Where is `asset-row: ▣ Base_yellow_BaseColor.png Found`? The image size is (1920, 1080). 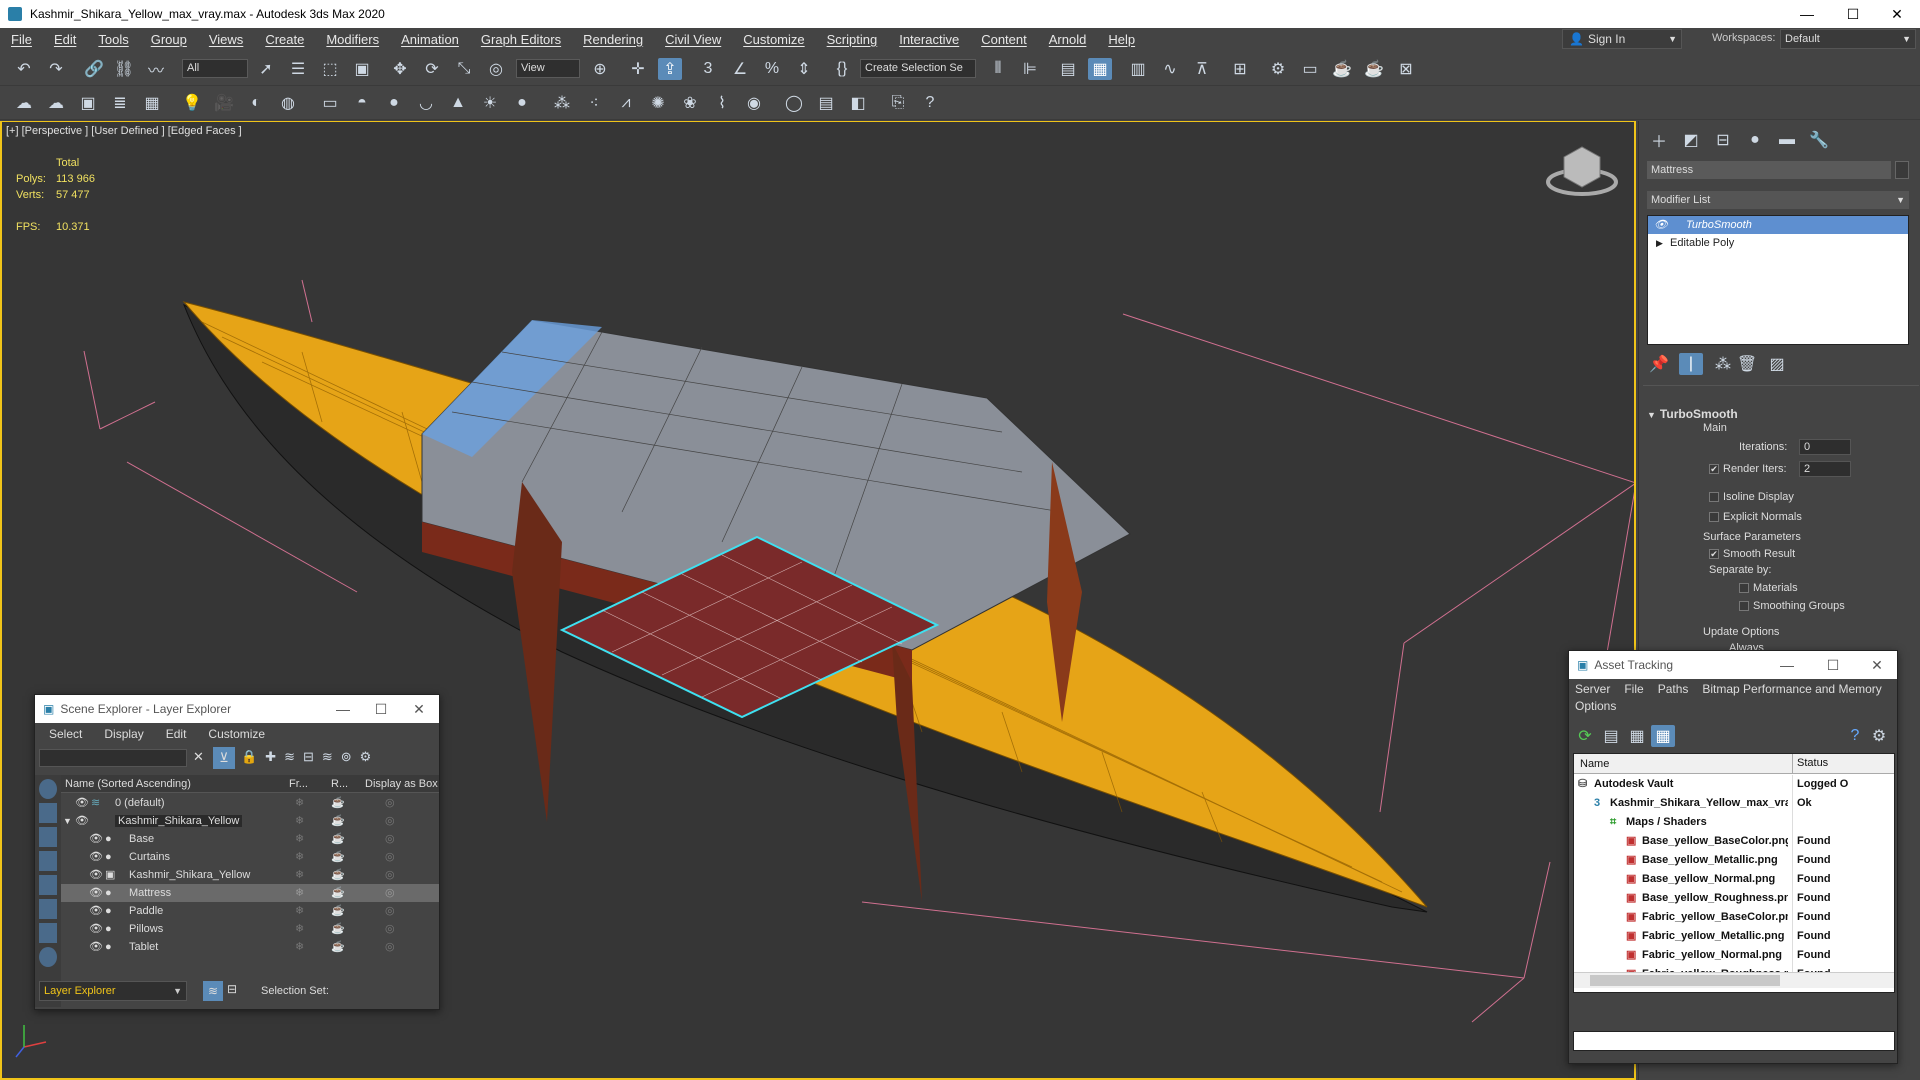 asset-row: ▣ Base_yellow_BaseColor.png Found is located at coordinates (1734, 841).